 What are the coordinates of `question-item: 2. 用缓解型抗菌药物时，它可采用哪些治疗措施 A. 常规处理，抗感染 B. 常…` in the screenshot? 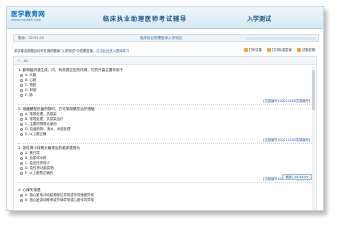 It's located at (166, 125).